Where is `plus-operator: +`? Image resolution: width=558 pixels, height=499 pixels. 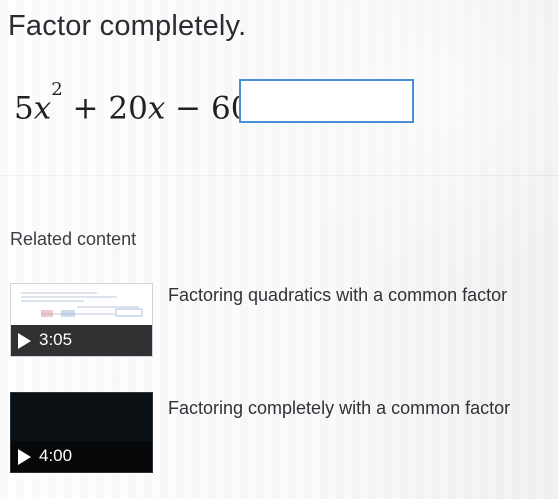
plus-operator: + is located at coordinates (85, 108).